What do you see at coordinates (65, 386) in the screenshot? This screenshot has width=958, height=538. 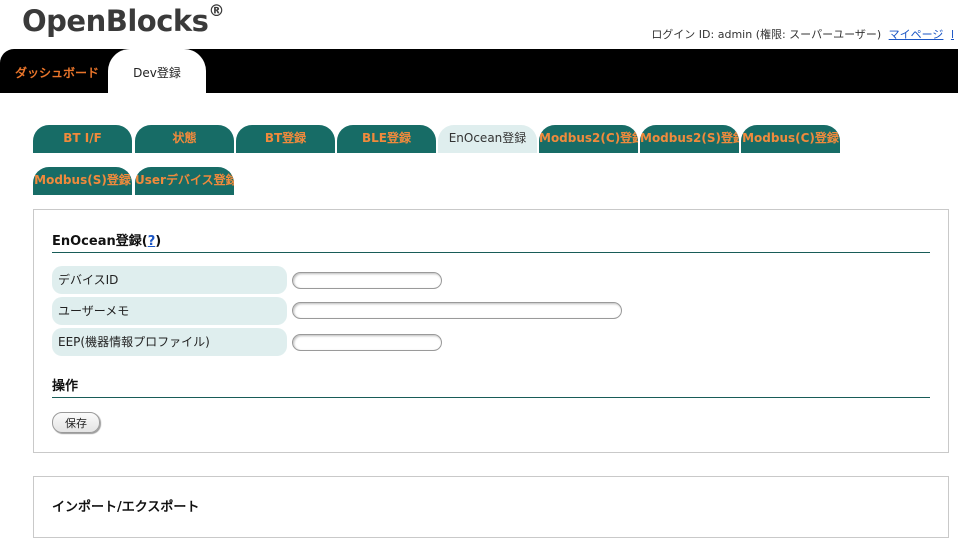 I see `operations-title: 操作` at bounding box center [65, 386].